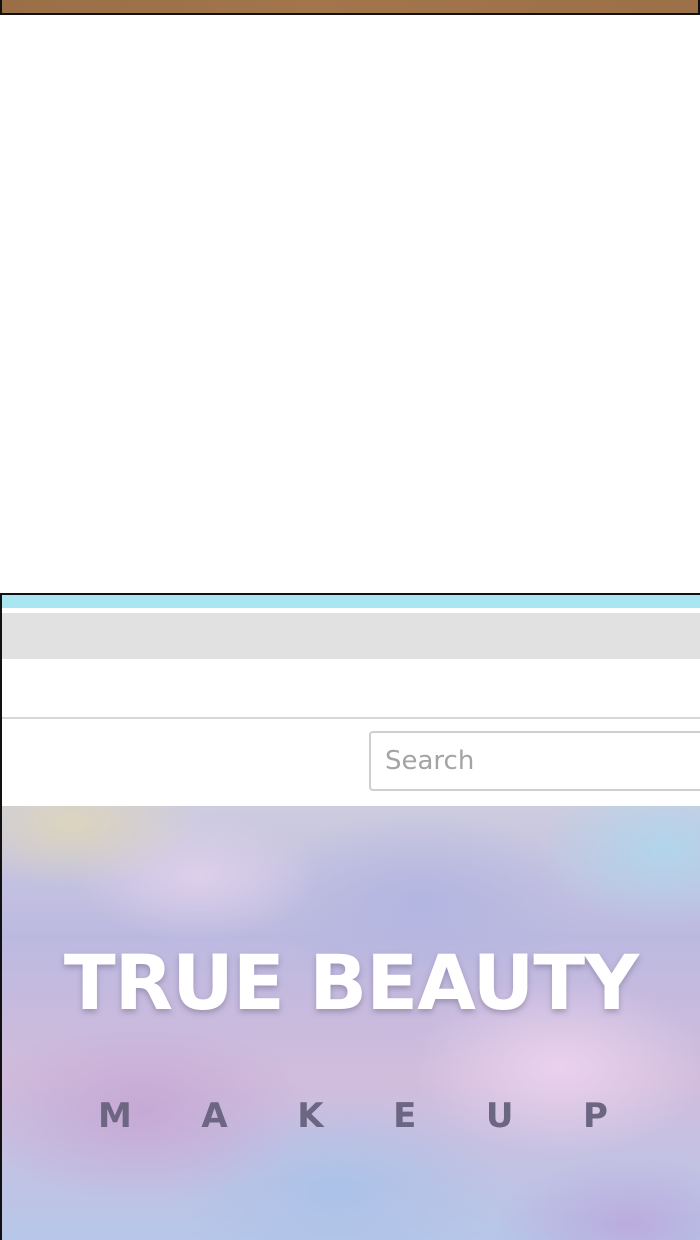 The height and width of the screenshot is (1240, 700). What do you see at coordinates (214, 1116) in the screenshot?
I see `subtitle-letter: A` at bounding box center [214, 1116].